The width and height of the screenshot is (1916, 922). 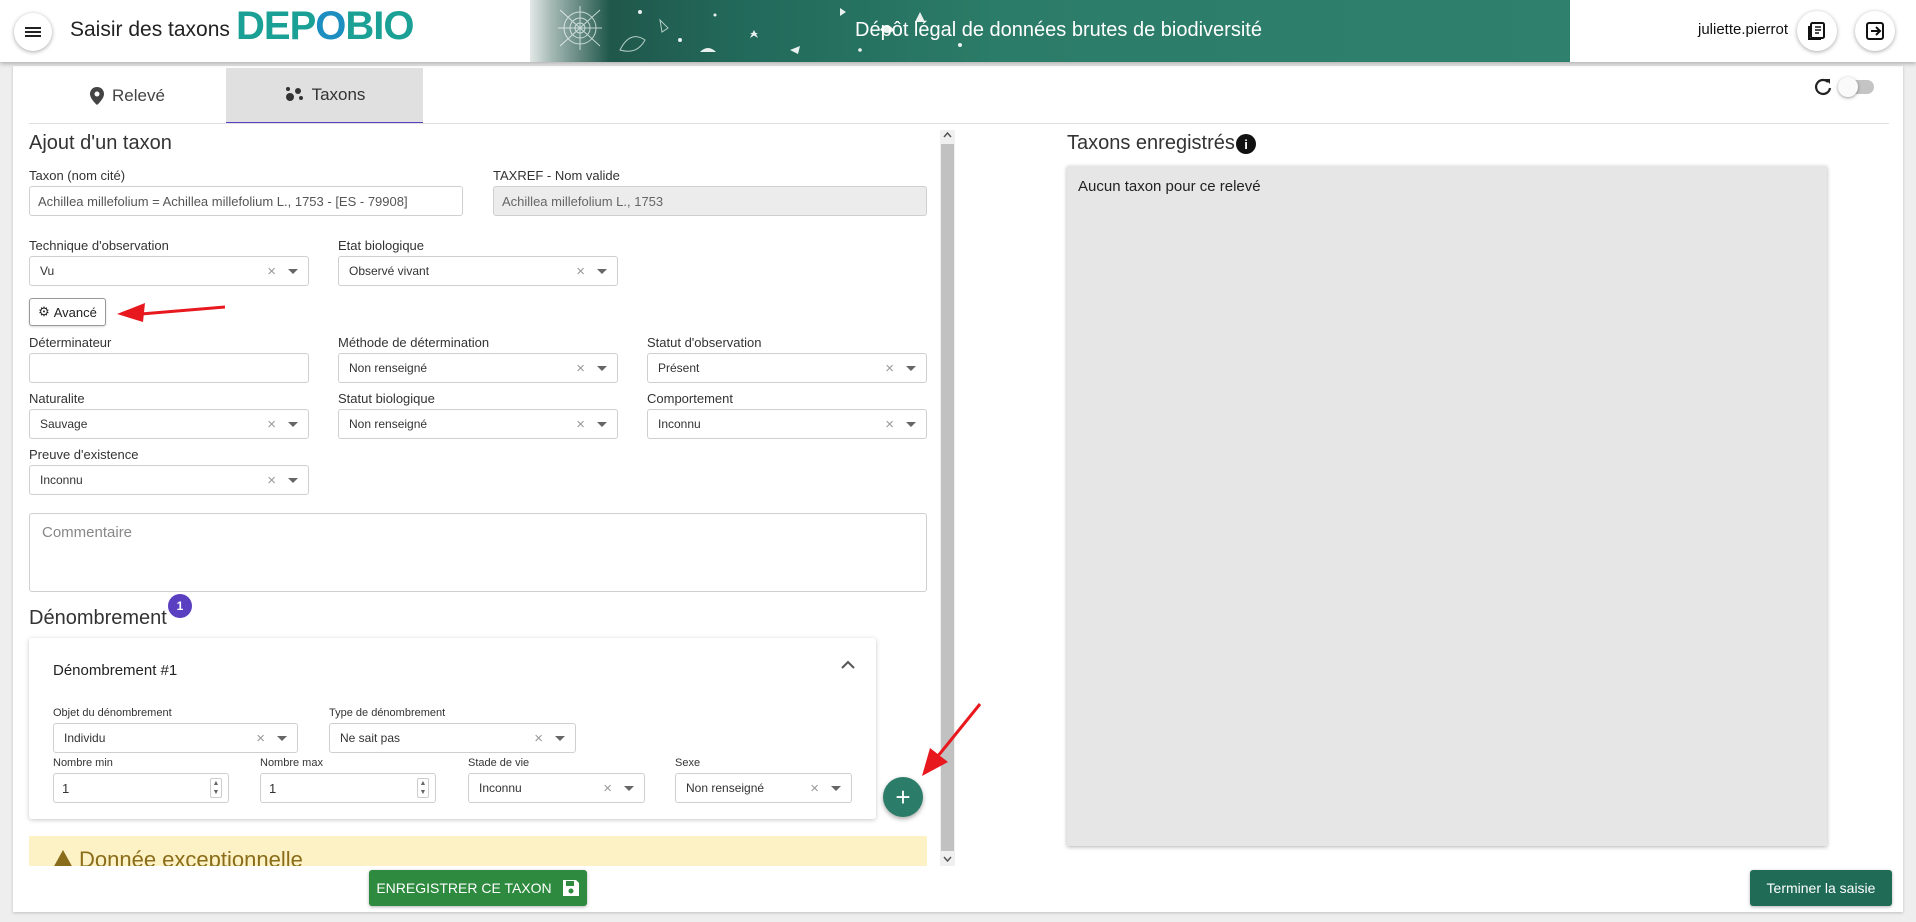 What do you see at coordinates (169, 271) in the screenshot?
I see `technique-select: Vu ×` at bounding box center [169, 271].